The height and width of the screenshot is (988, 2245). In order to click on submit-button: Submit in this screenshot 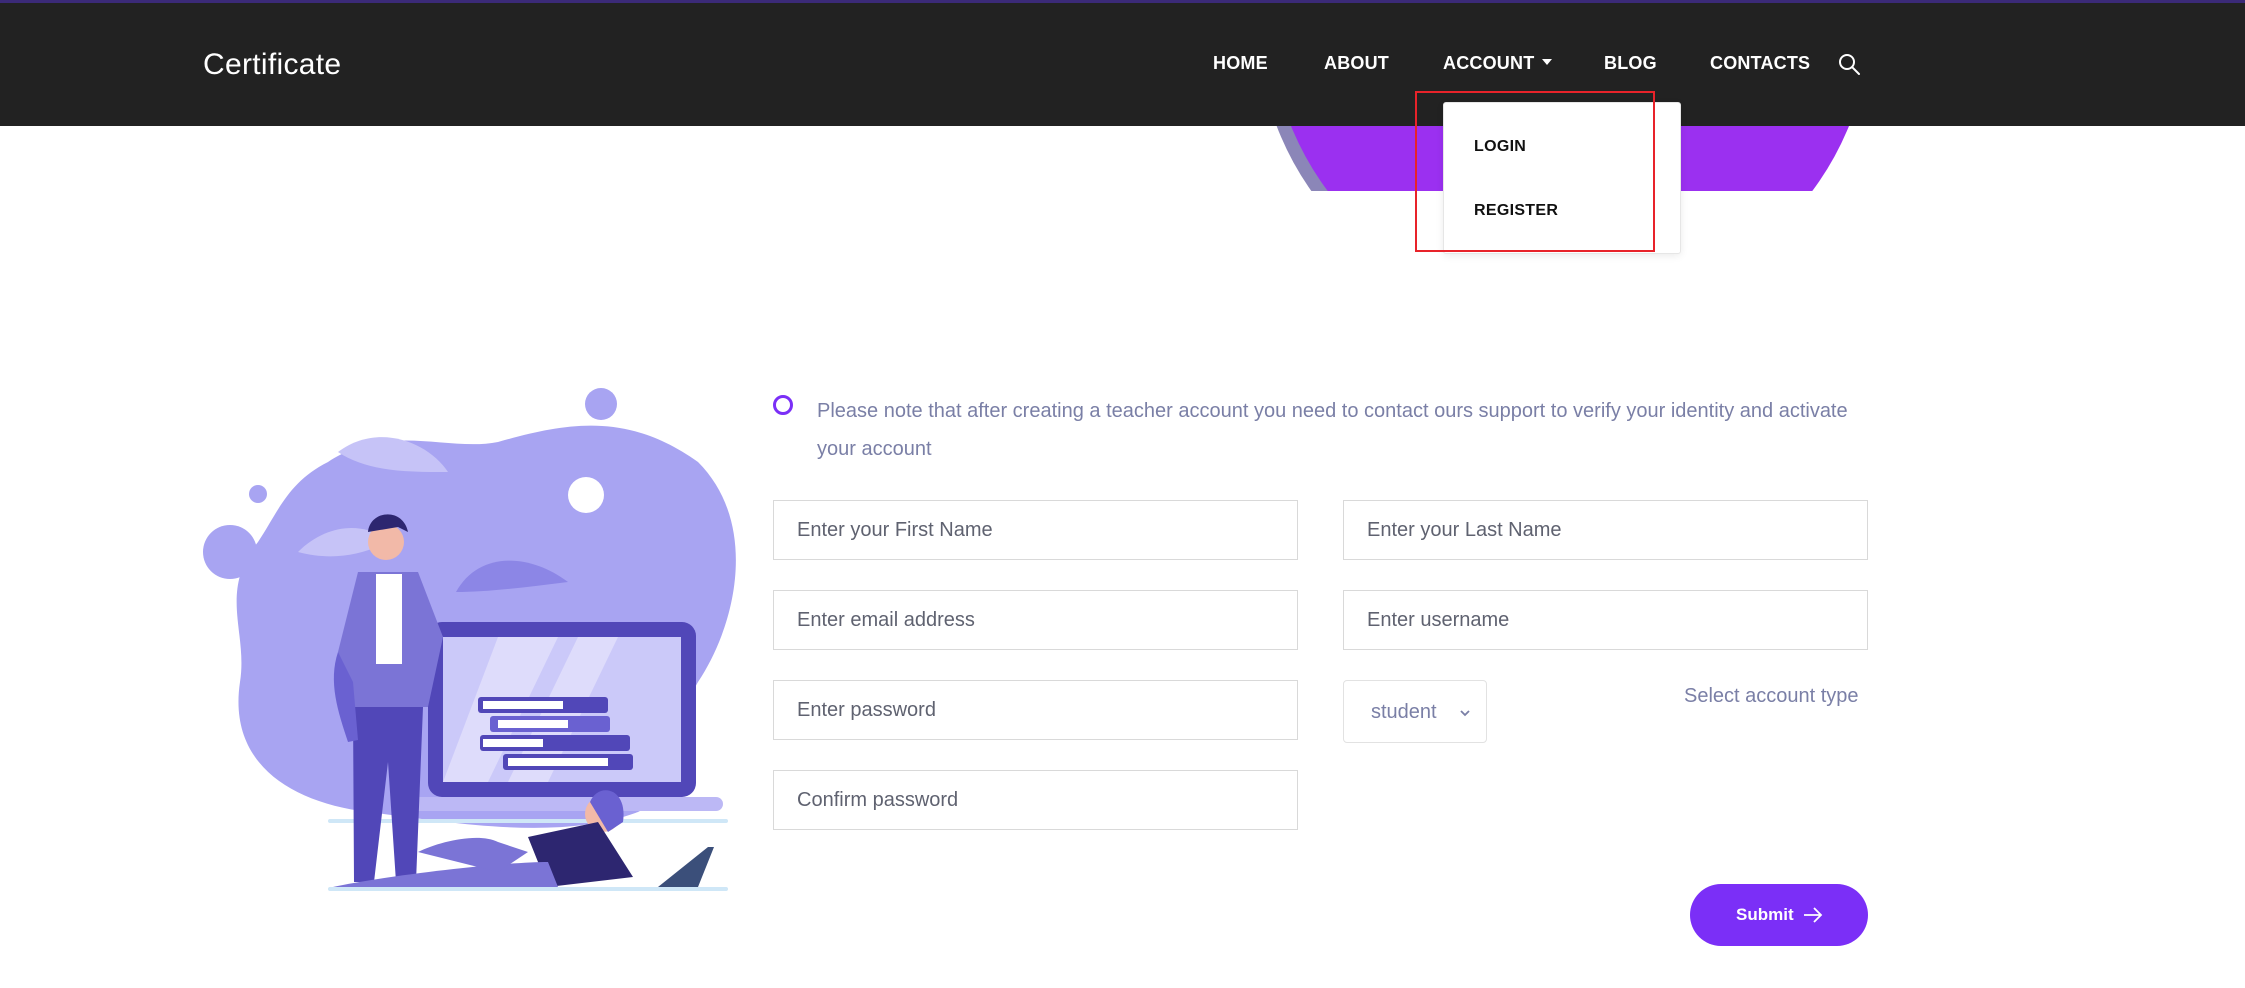, I will do `click(1779, 915)`.